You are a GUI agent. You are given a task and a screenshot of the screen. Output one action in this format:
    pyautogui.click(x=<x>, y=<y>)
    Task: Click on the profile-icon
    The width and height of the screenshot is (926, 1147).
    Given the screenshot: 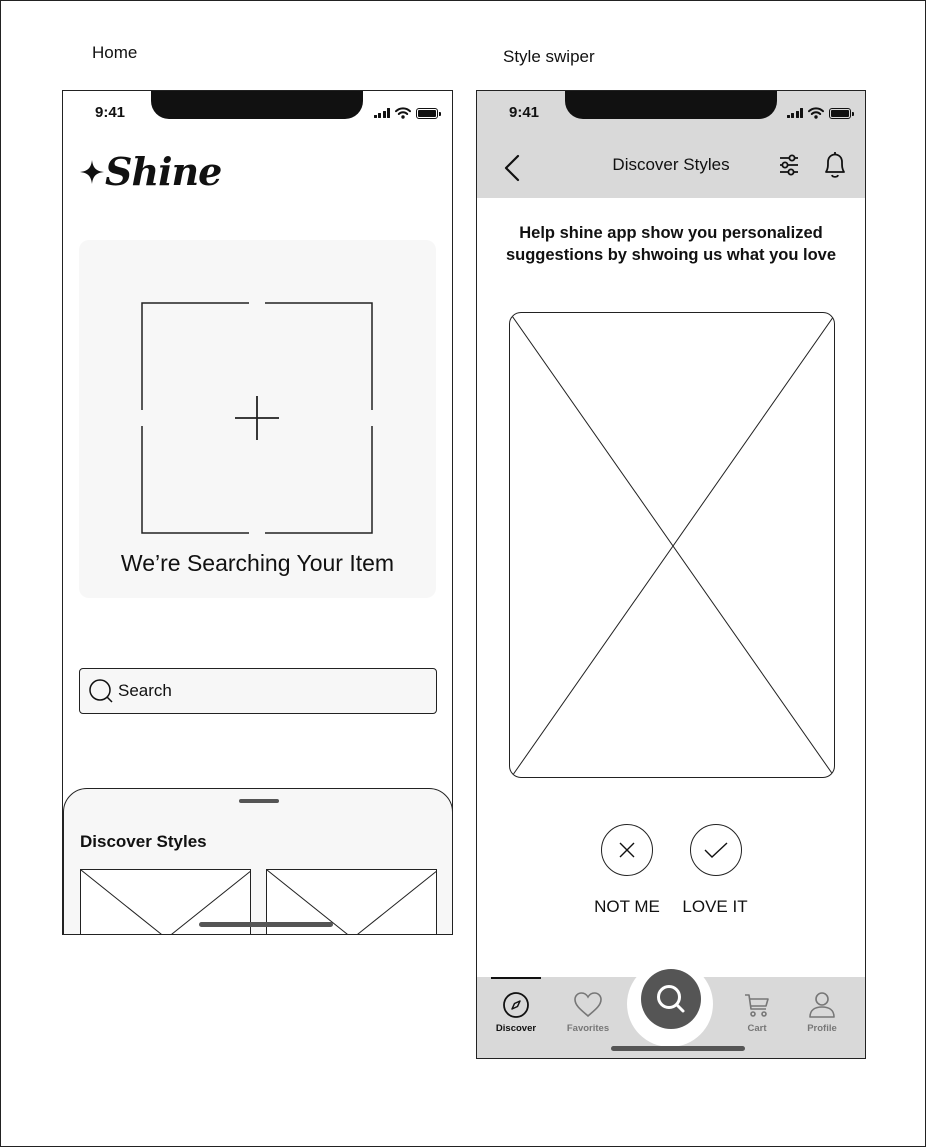 What is the action you would take?
    pyautogui.click(x=822, y=1005)
    